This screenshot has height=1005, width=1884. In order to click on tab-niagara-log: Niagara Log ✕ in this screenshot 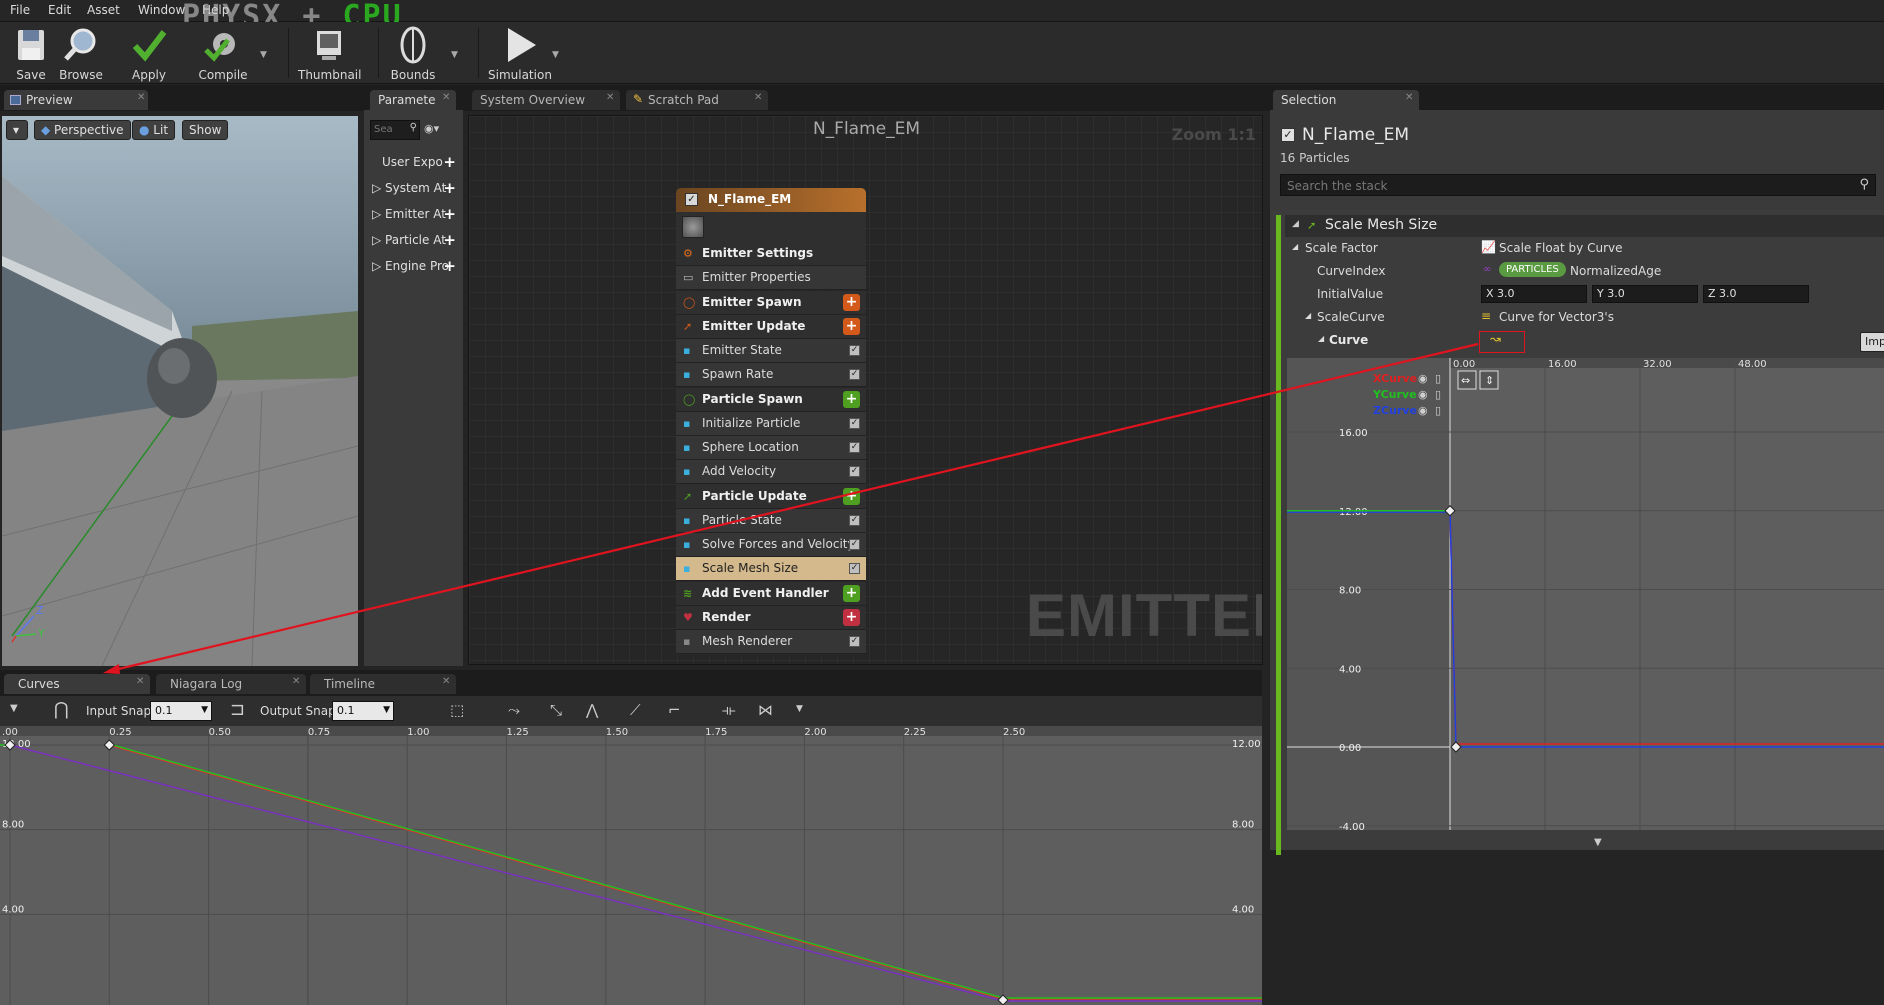, I will do `click(231, 684)`.